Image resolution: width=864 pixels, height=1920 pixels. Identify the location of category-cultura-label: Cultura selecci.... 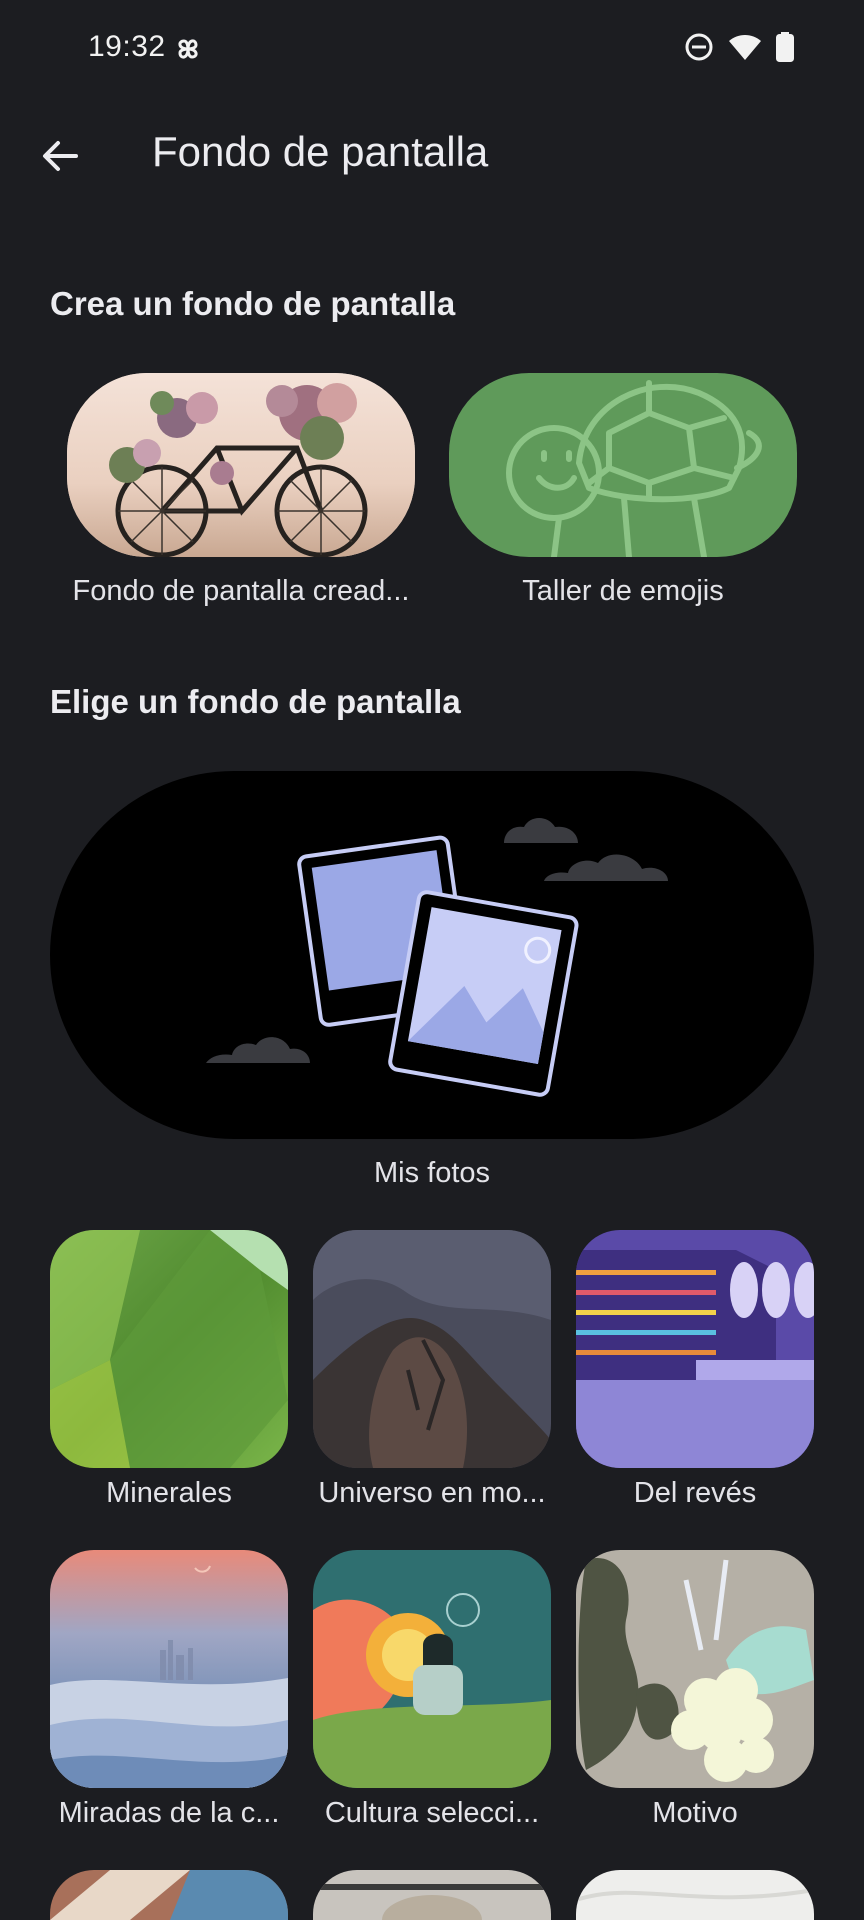
(432, 1813).